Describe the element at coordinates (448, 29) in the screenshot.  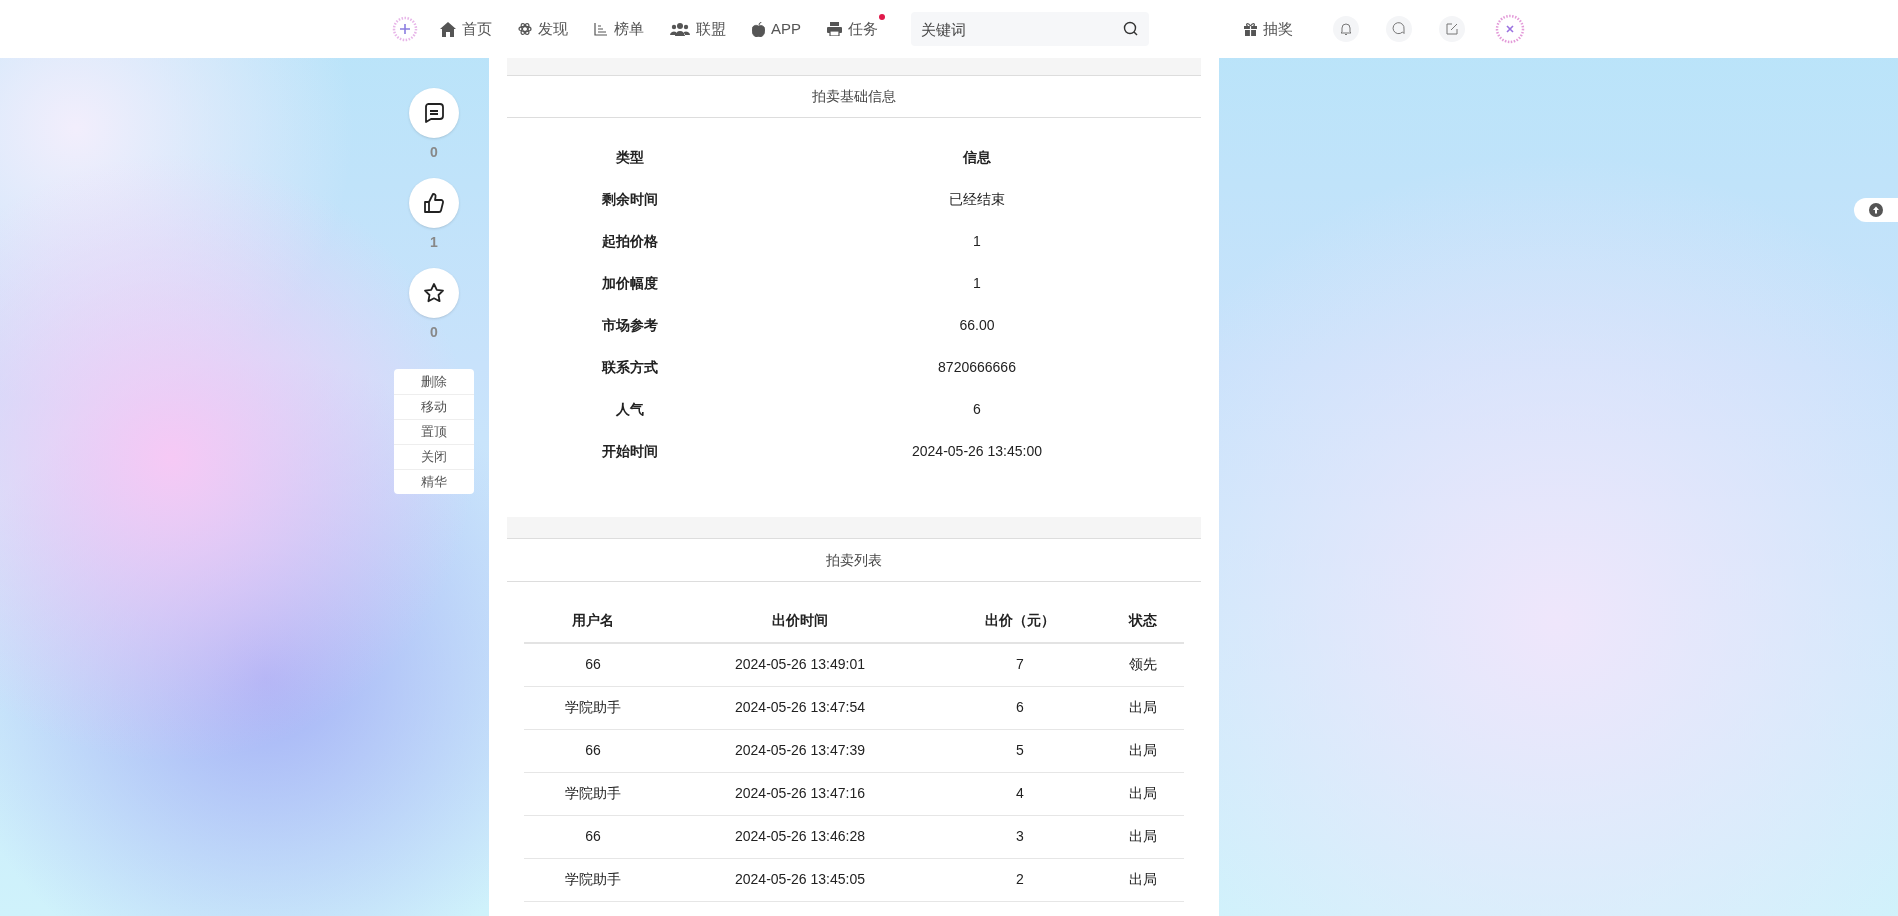
I see `home-icon` at that location.